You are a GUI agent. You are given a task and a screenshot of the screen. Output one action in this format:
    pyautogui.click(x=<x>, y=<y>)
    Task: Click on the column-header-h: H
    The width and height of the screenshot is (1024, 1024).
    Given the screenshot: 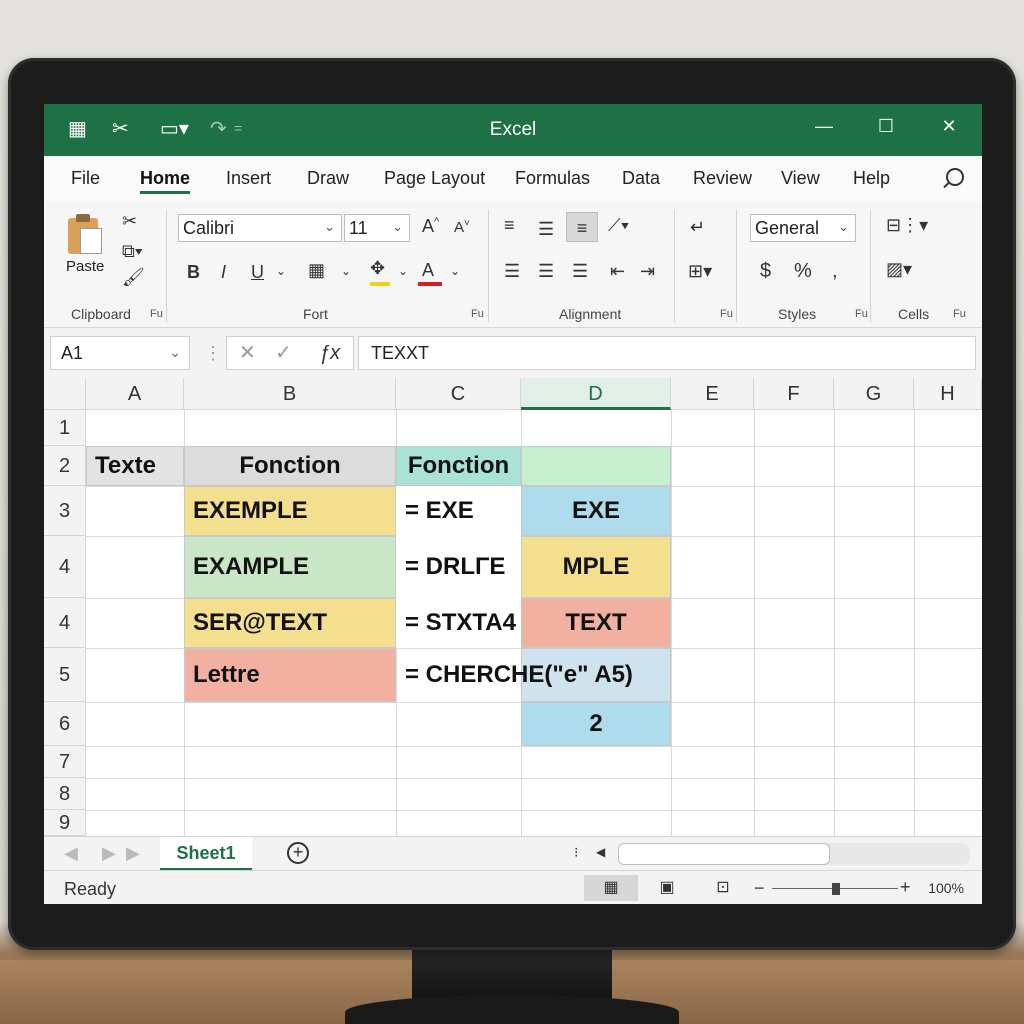 What is the action you would take?
    pyautogui.click(x=948, y=394)
    